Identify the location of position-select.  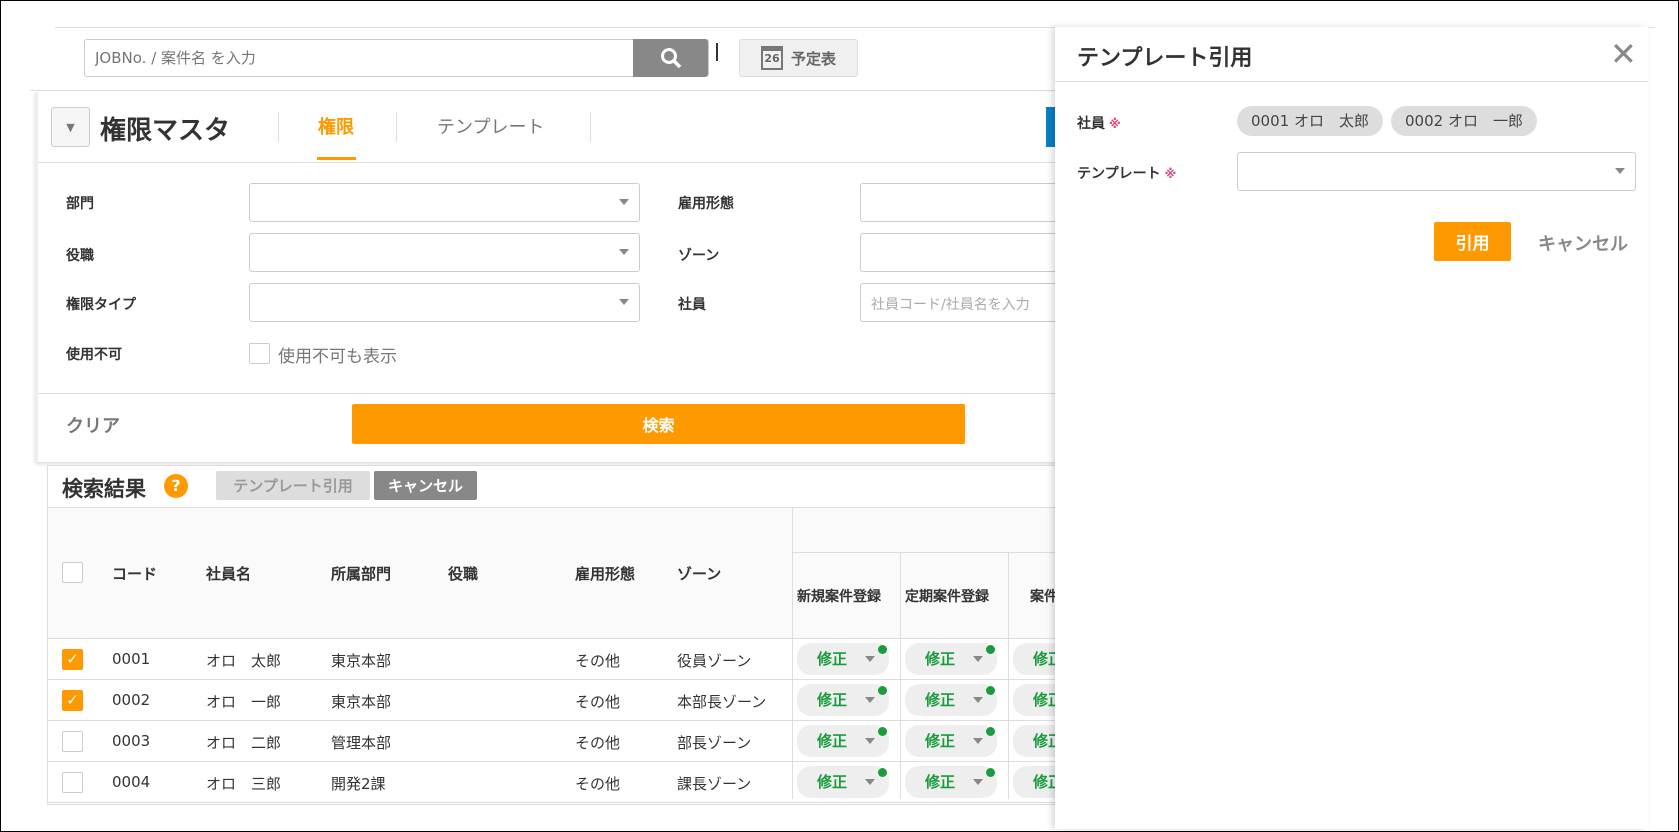
(444, 252).